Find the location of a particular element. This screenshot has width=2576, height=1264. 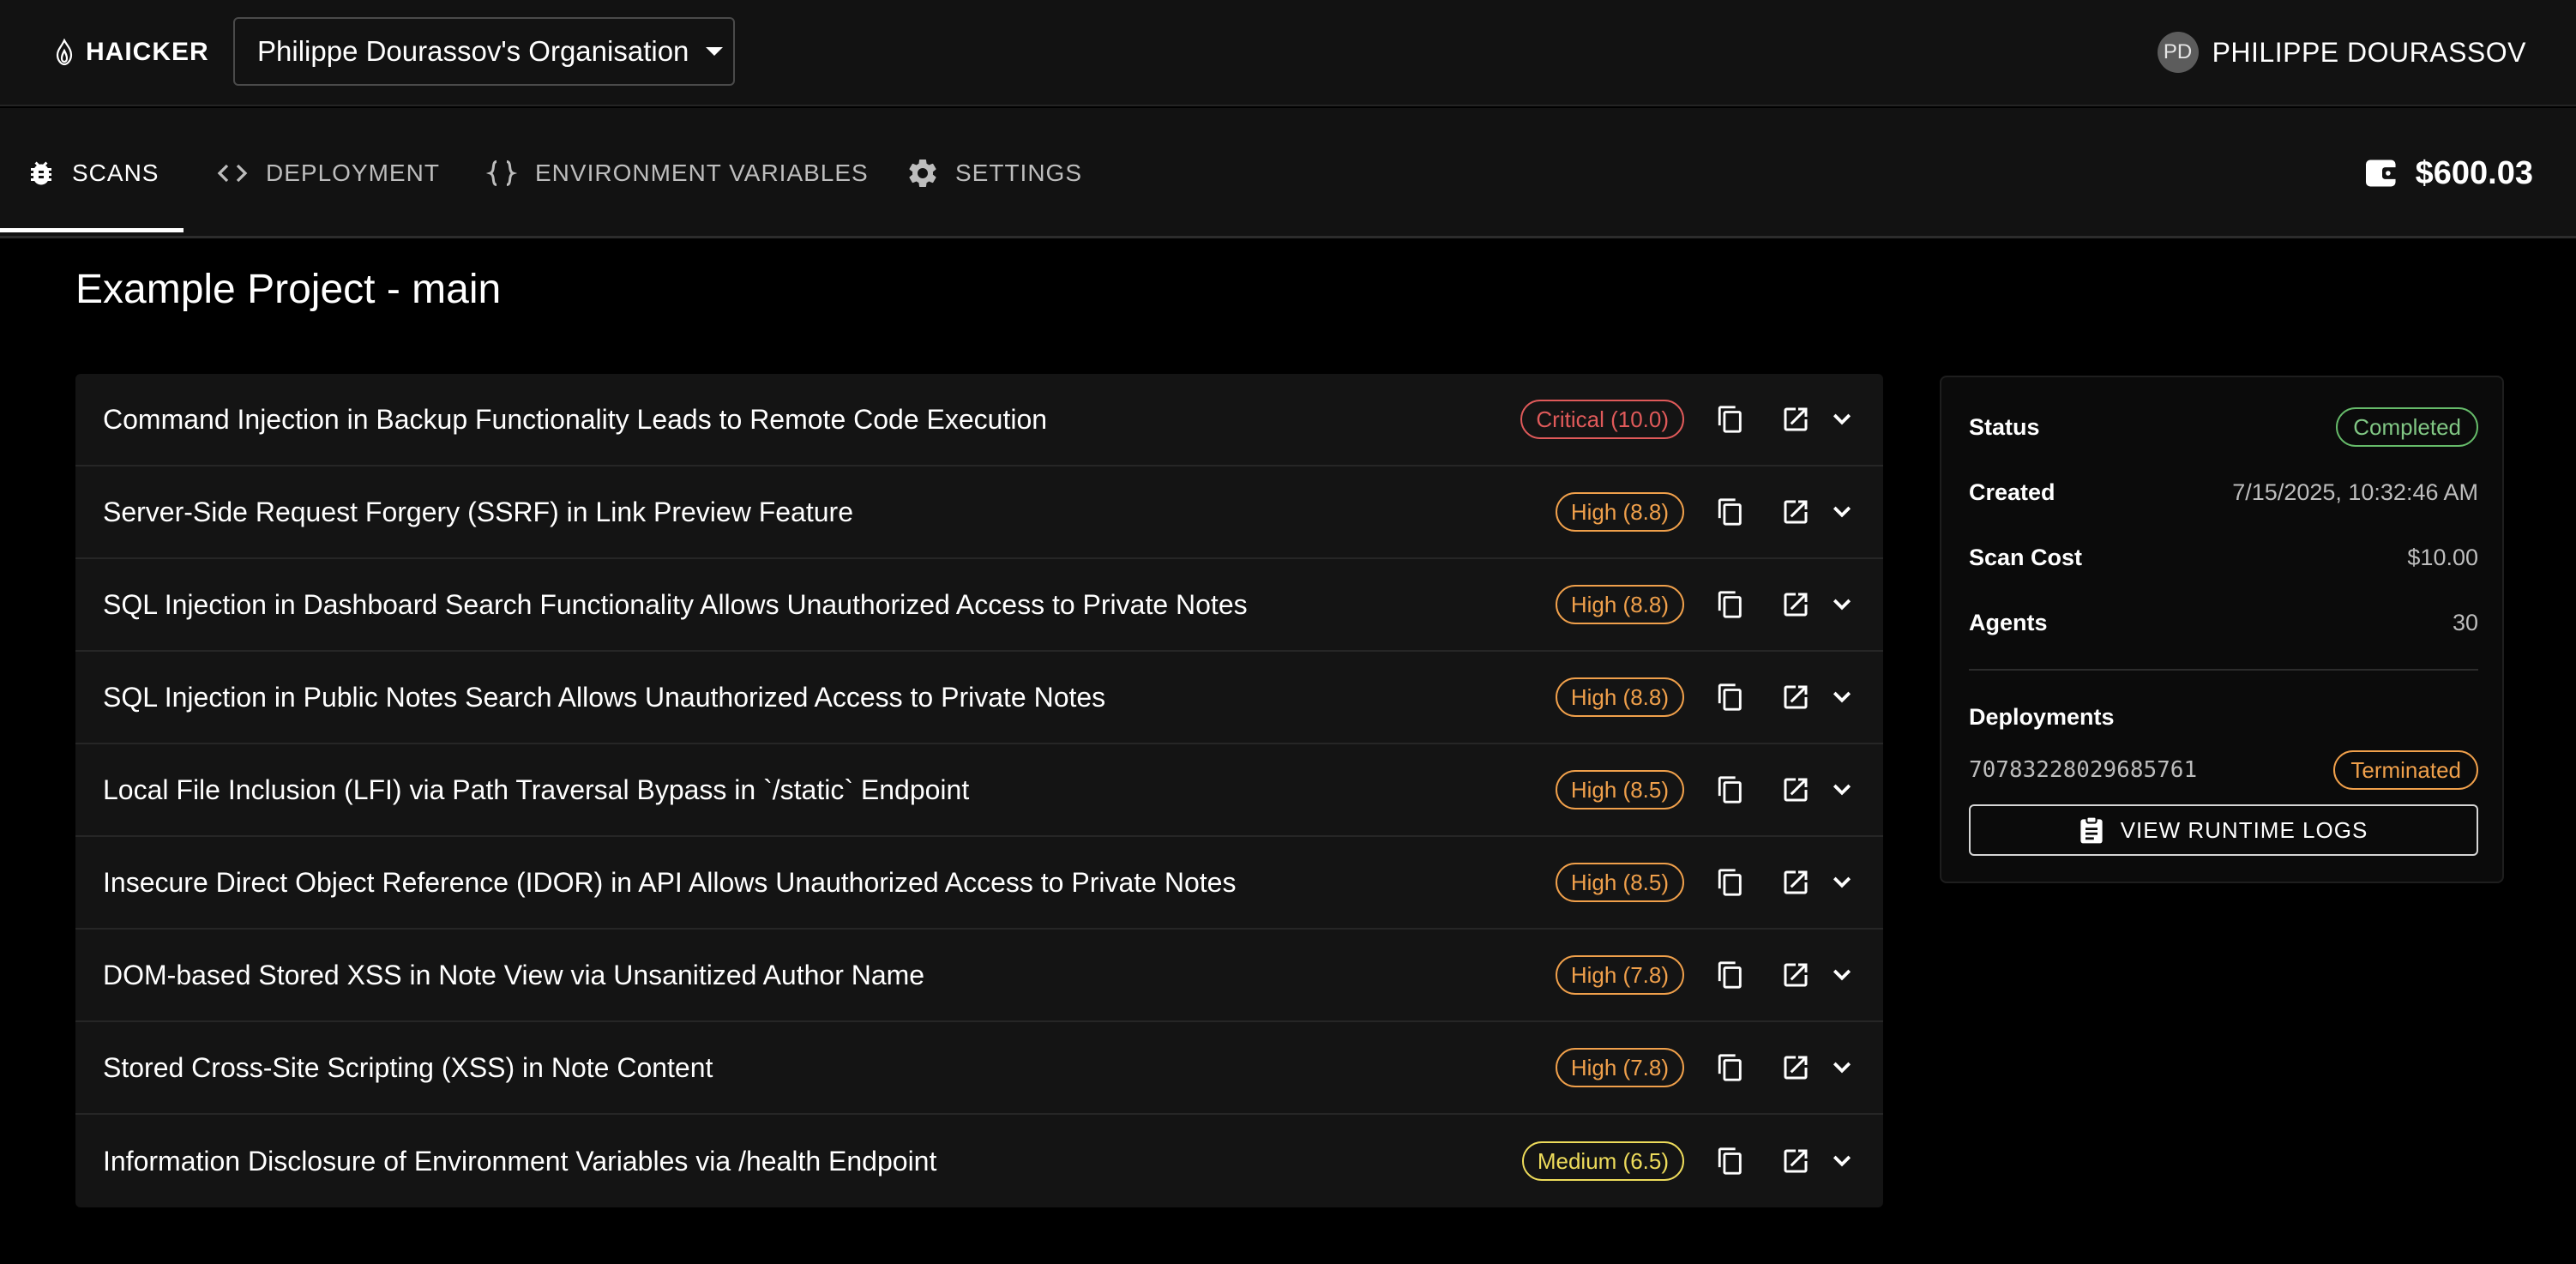

user-menu: PD PHILIPPE DOURASSOV is located at coordinates (2341, 52).